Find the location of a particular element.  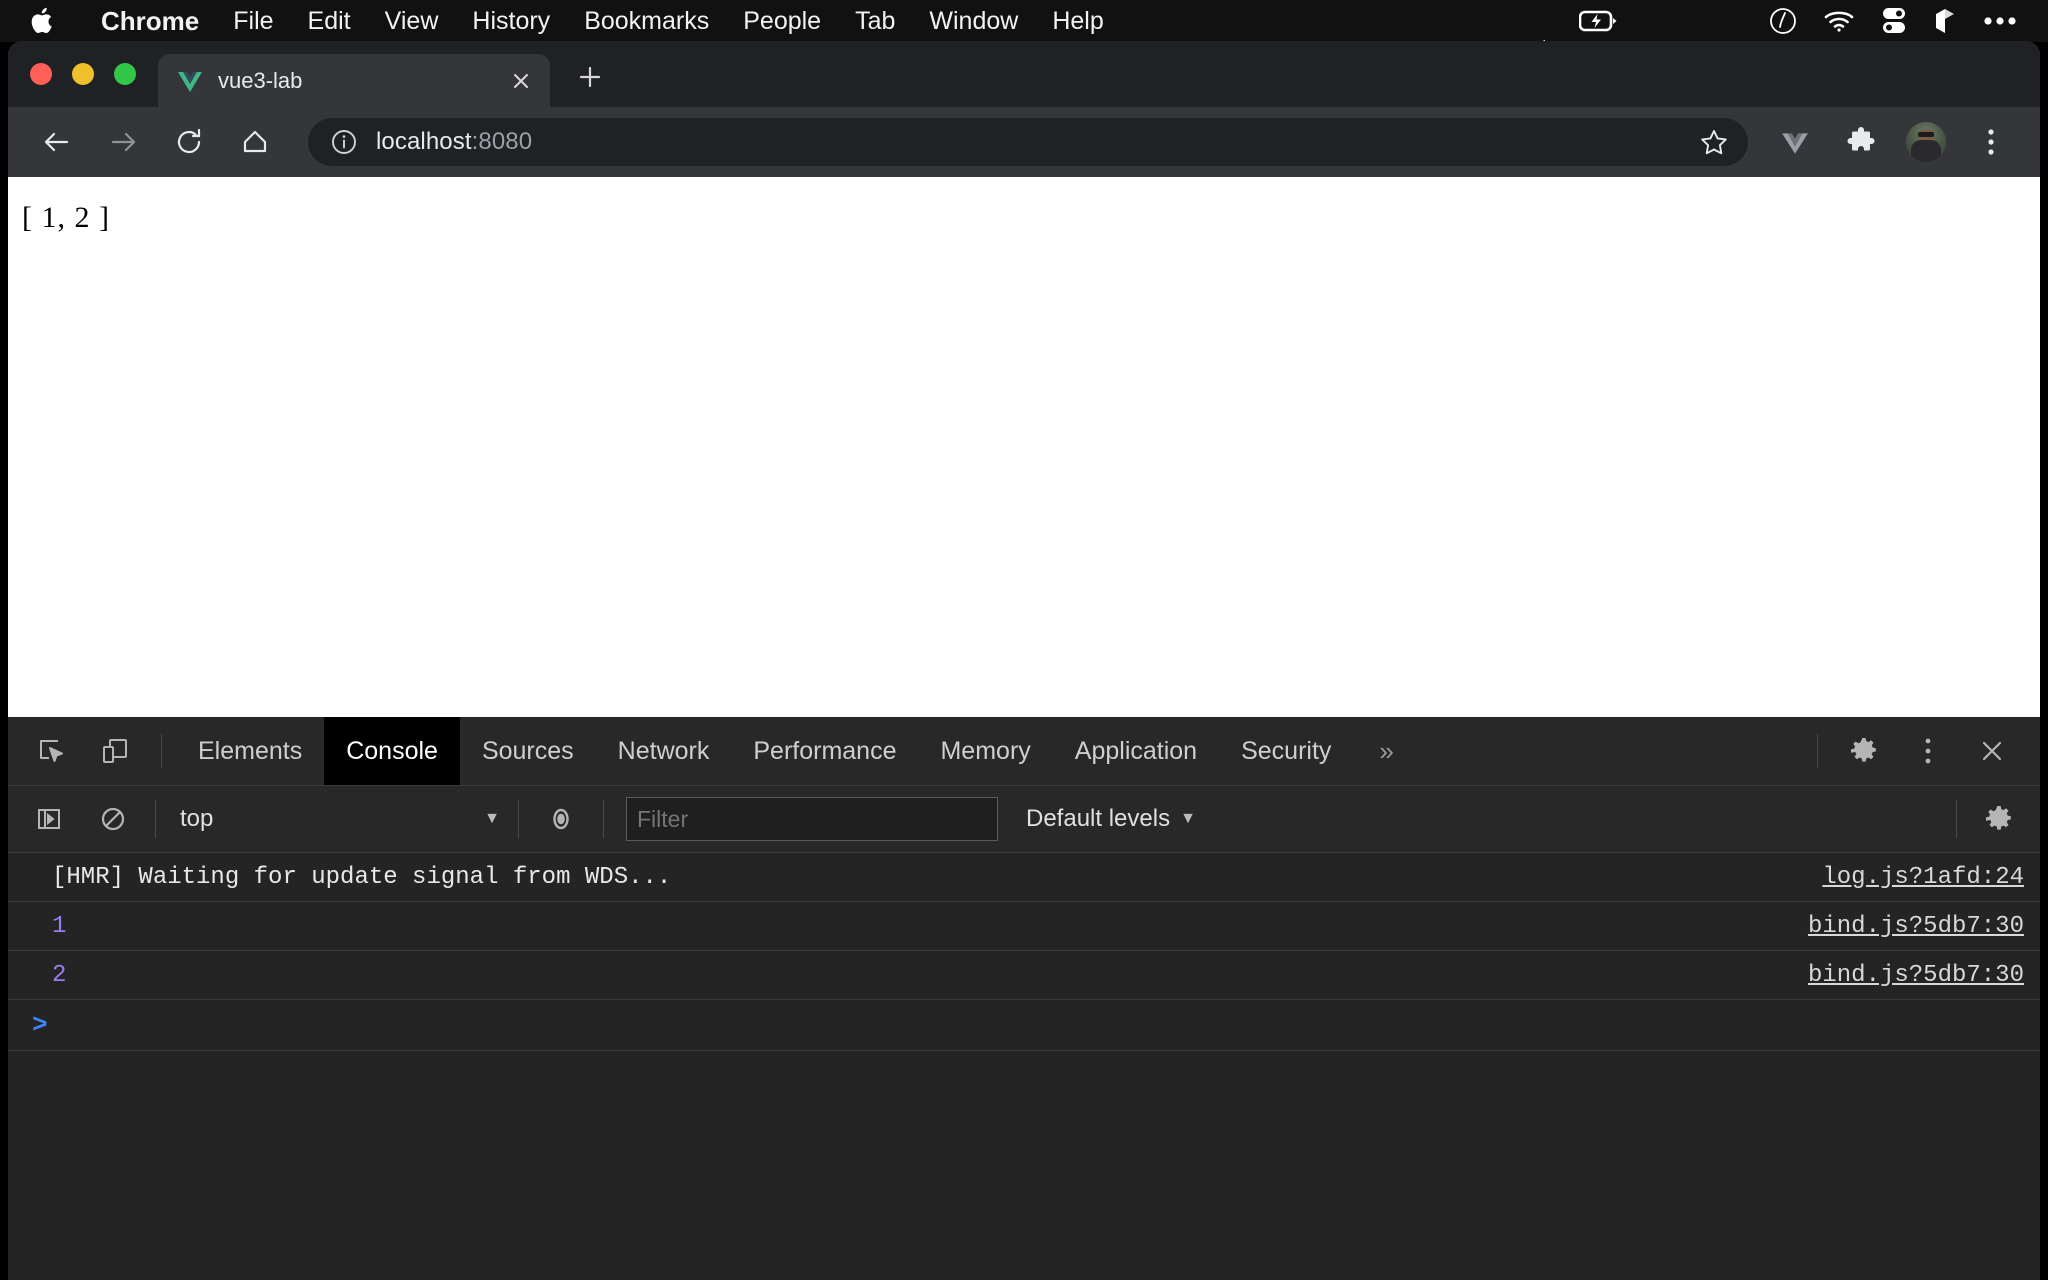

avatar-glasses is located at coordinates (1926, 135).